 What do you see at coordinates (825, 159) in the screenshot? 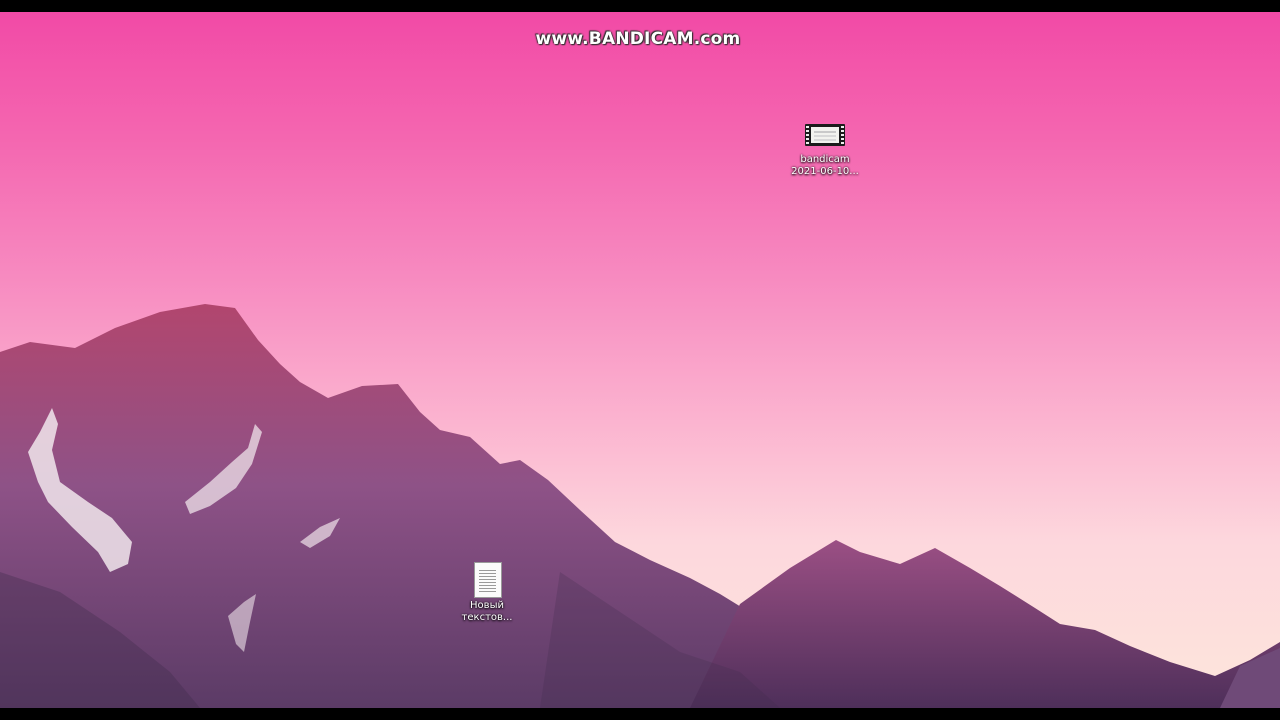
I see `desktop-icon-label-line1: bandicam` at bounding box center [825, 159].